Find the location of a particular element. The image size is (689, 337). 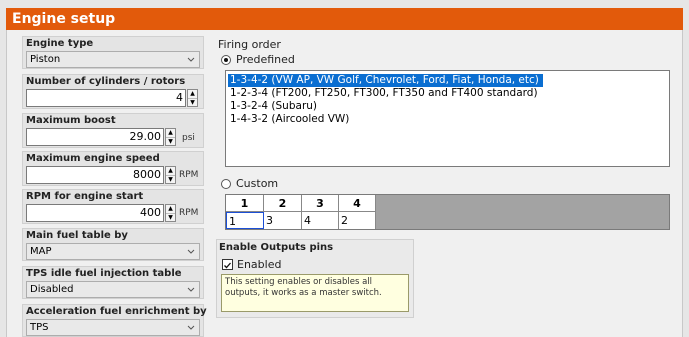

custom-label: Custom is located at coordinates (257, 183).